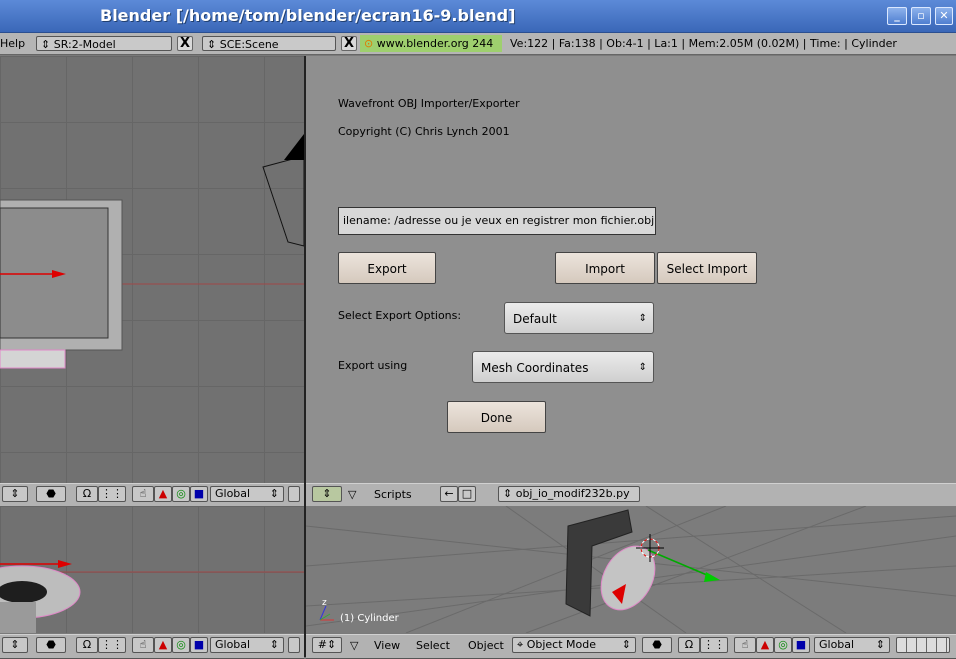 This screenshot has height=659, width=956. Describe the element at coordinates (569, 494) in the screenshot. I see `script-name-select: ⇕ obj_io_modif232b.py` at that location.